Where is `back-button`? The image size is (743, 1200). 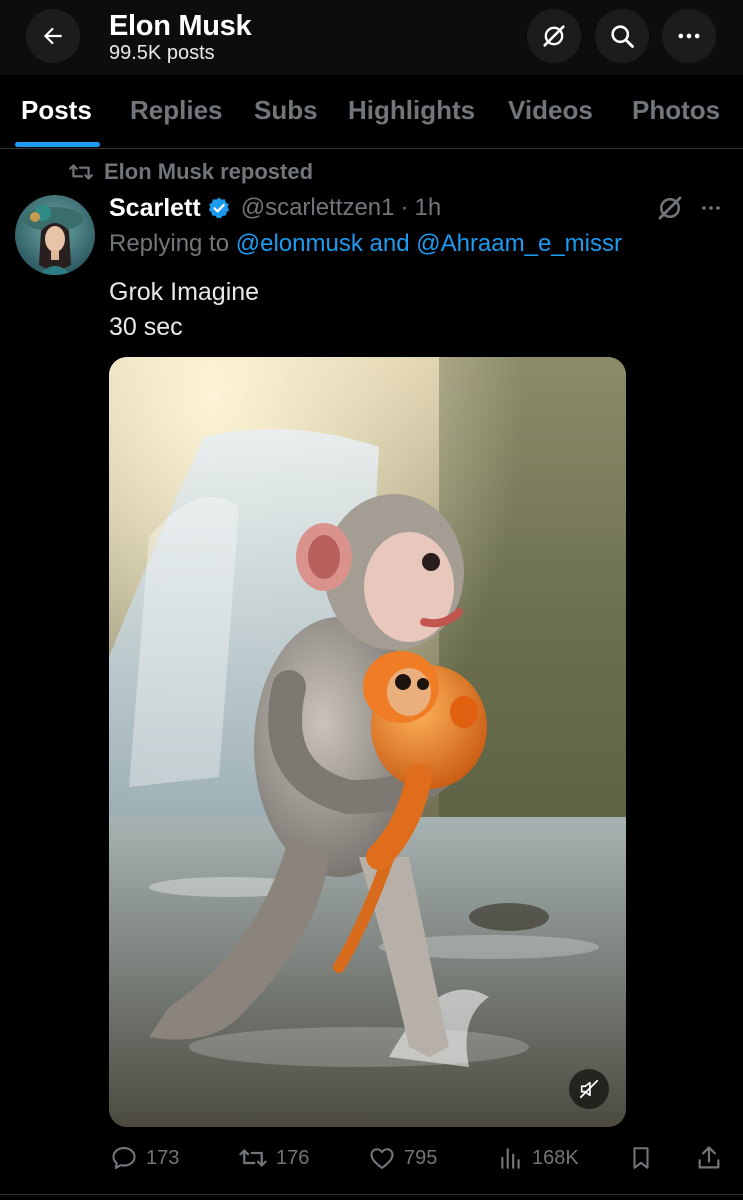
back-button is located at coordinates (53, 36).